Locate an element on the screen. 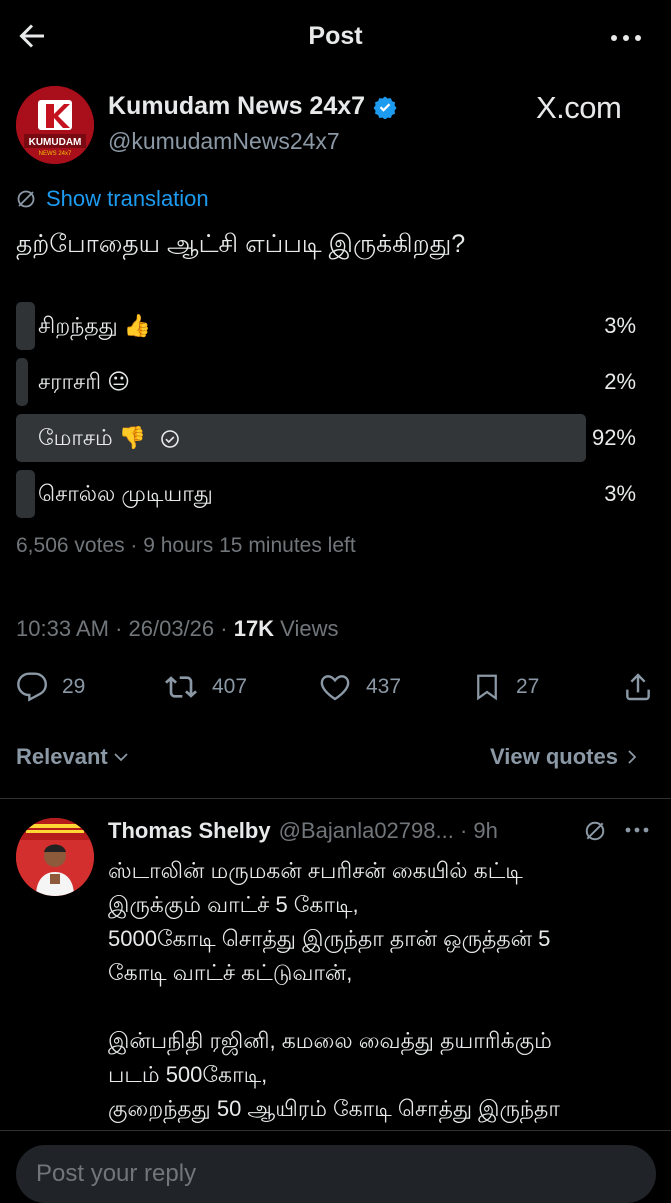 This screenshot has width=671, height=1203. poll-option-2: சராசரி 😐 2% is located at coordinates (326, 382).